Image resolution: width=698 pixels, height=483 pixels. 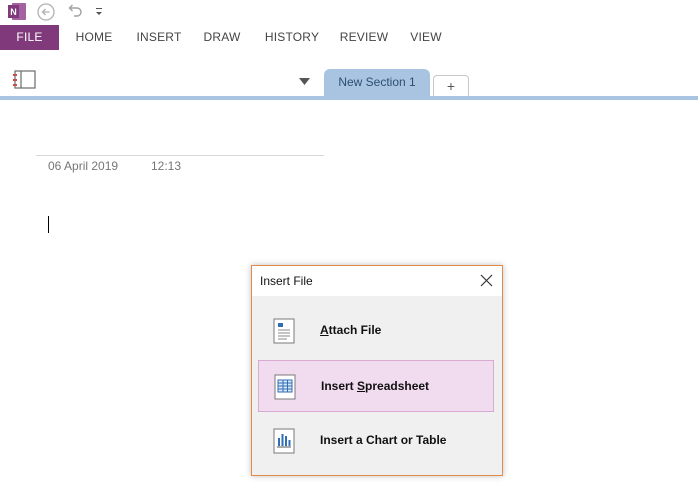 What do you see at coordinates (292, 37) in the screenshot?
I see `tab-history: HISTORY` at bounding box center [292, 37].